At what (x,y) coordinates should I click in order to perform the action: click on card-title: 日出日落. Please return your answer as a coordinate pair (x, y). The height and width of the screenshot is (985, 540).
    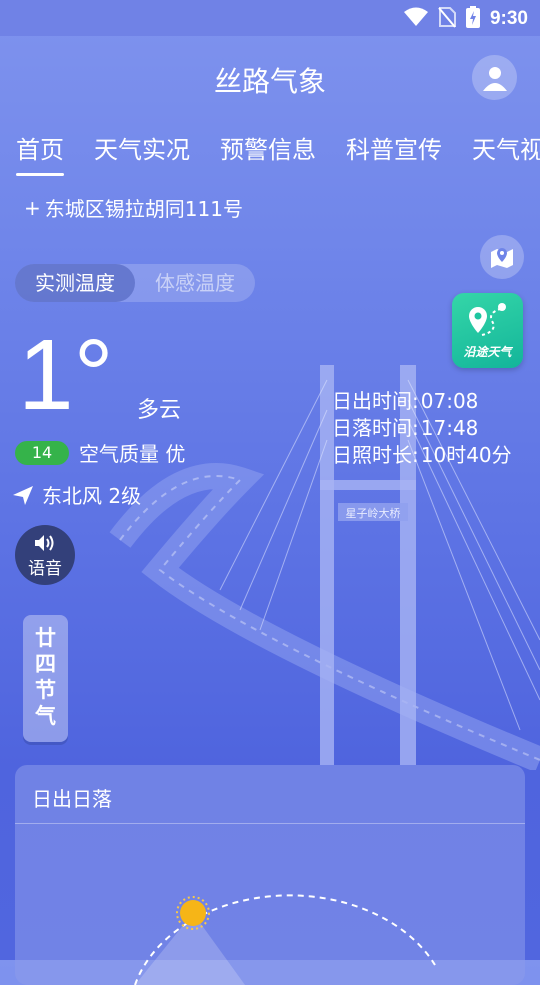
    Looking at the image, I should click on (72, 799).